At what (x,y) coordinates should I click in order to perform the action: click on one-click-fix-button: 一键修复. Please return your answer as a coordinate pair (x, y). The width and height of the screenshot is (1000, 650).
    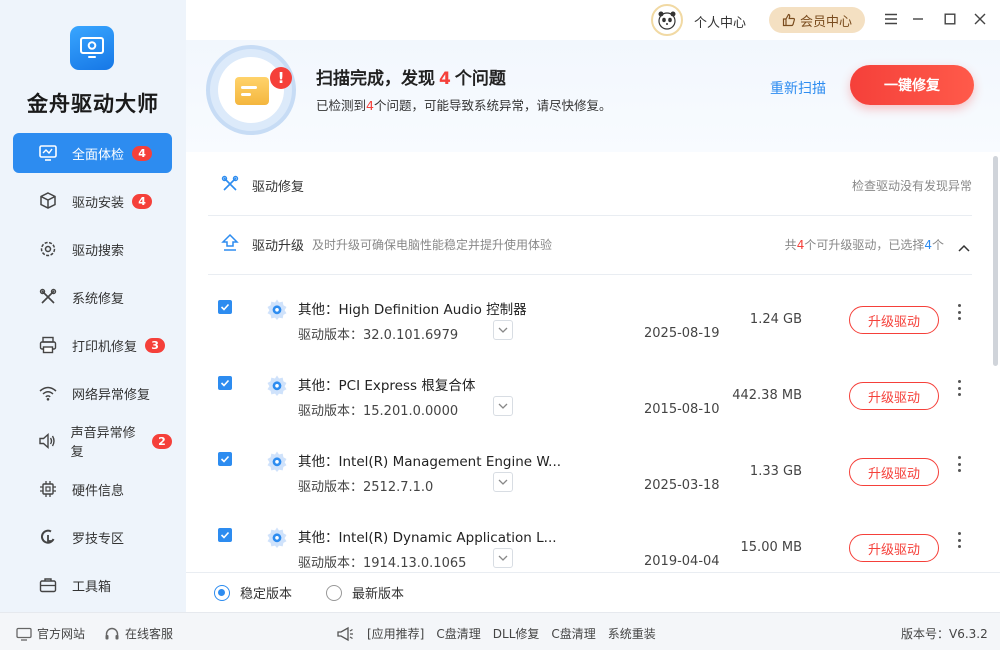
    Looking at the image, I should click on (912, 85).